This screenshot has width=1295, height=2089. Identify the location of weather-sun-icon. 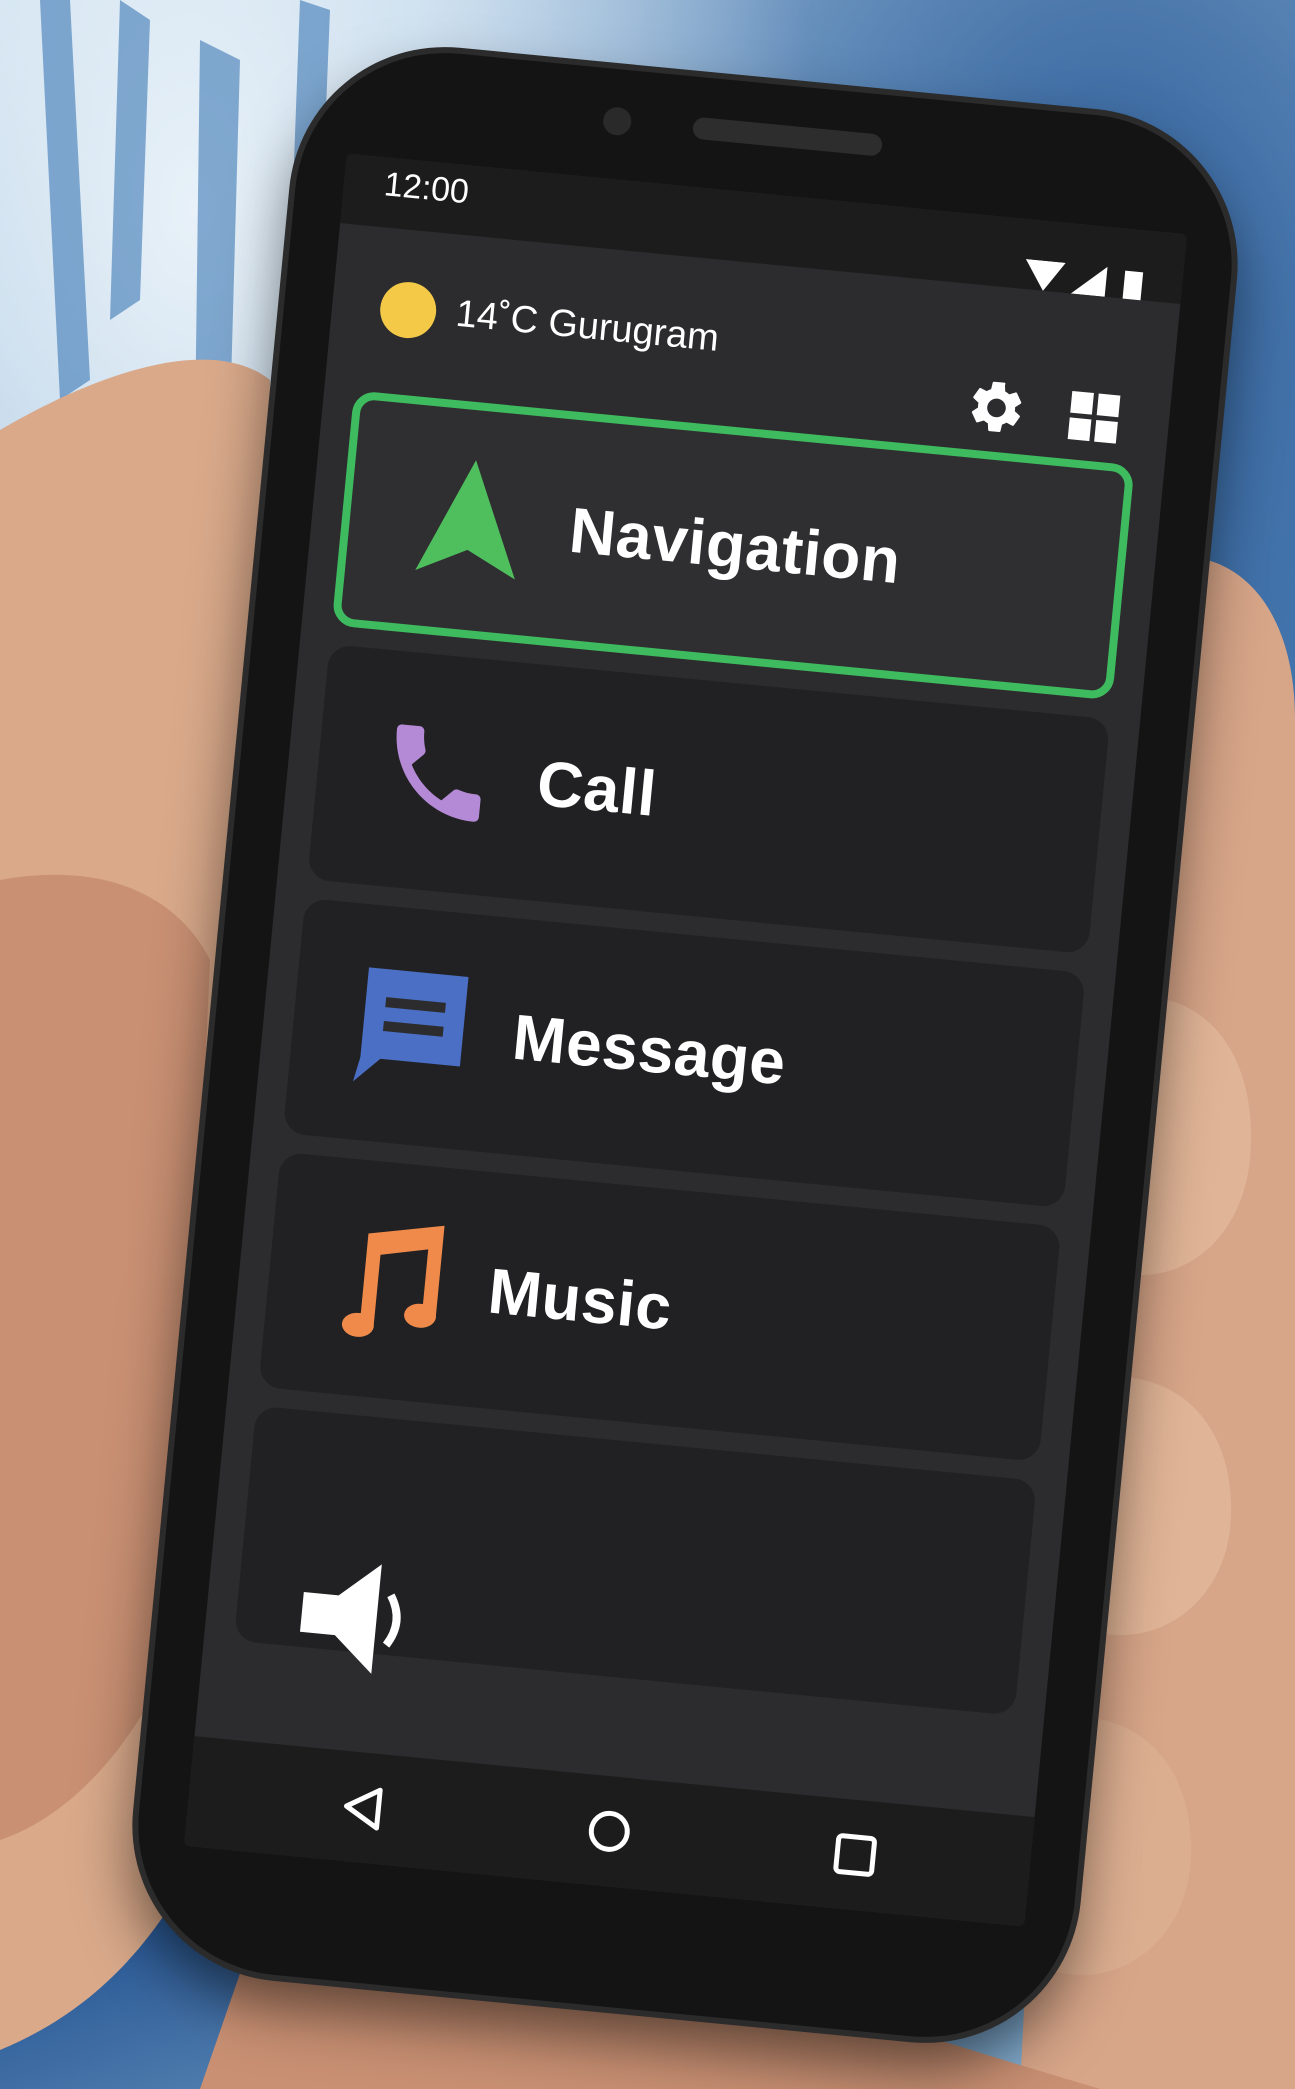
(408, 310).